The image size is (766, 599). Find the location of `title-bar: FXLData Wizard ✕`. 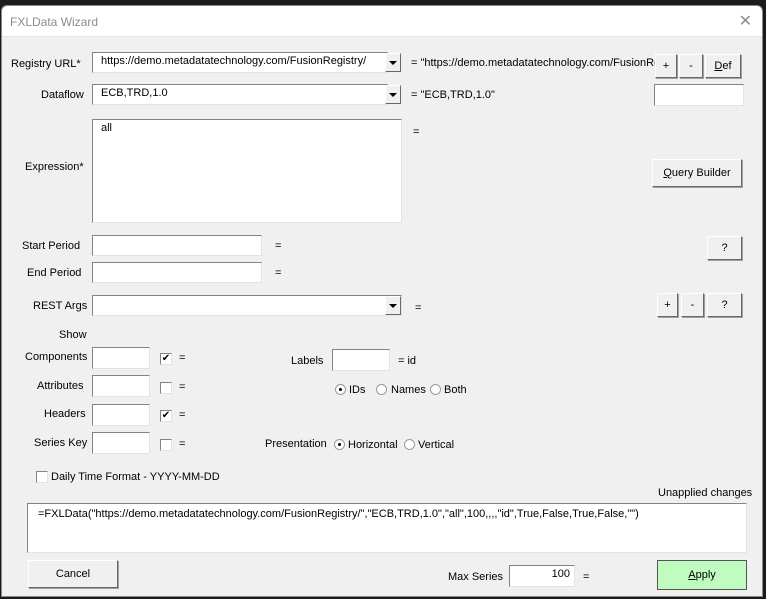

title-bar: FXLData Wizard ✕ is located at coordinates (382, 21).